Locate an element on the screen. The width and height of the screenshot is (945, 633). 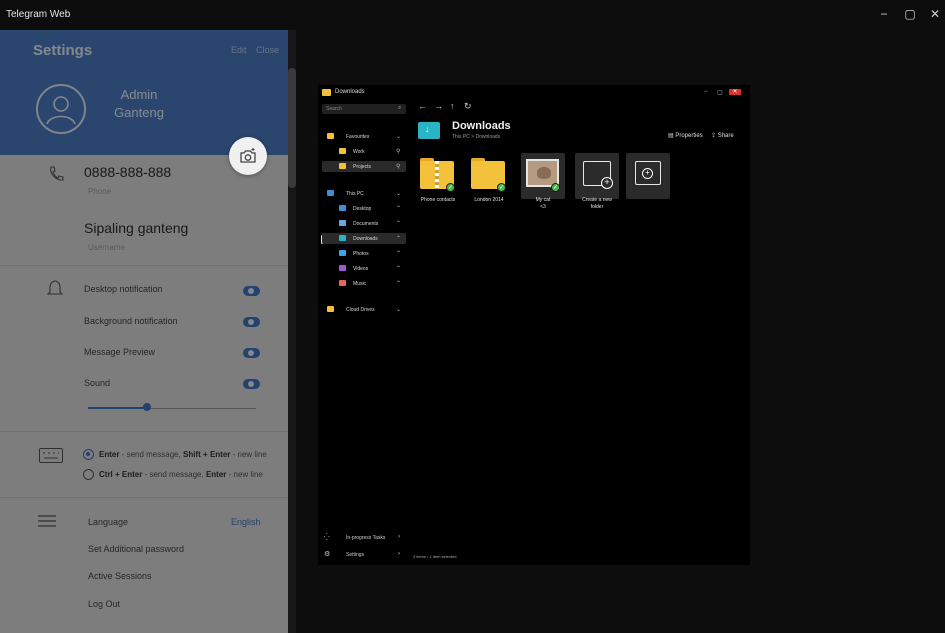
downloads-folder-icon is located at coordinates (429, 130).